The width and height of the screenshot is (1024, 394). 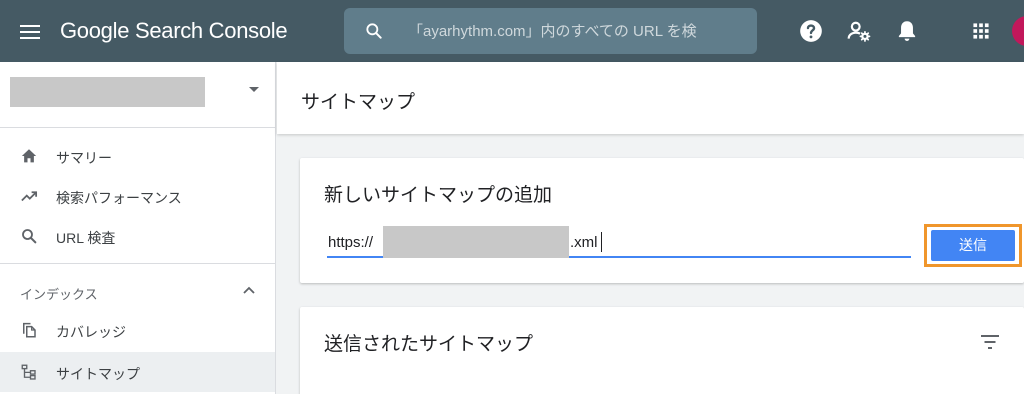 I want to click on submitted-sitemaps-title: 送信されたサイトマップ, so click(x=429, y=344).